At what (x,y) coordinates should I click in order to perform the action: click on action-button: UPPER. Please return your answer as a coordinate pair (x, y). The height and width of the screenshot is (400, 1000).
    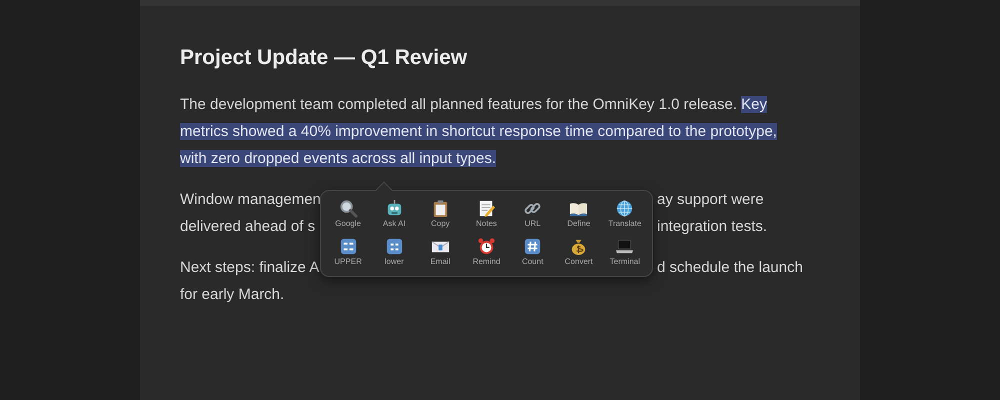
    Looking at the image, I should click on (348, 253).